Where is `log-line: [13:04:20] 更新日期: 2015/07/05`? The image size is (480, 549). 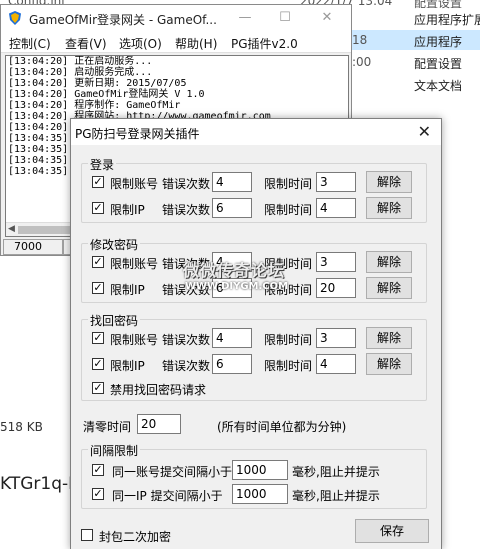
log-line: [13:04:20] 更新日期: 2015/07/05 is located at coordinates (97, 83).